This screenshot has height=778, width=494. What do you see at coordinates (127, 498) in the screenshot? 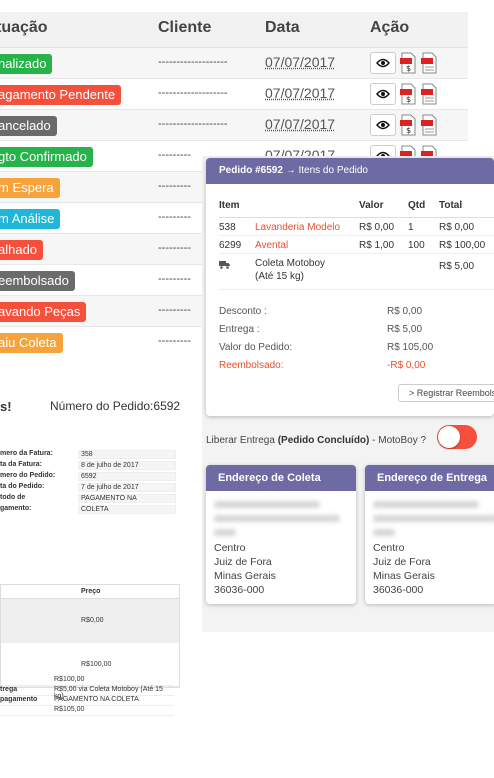
I see `invoice-info-value: PAGAMENTO NA` at bounding box center [127, 498].